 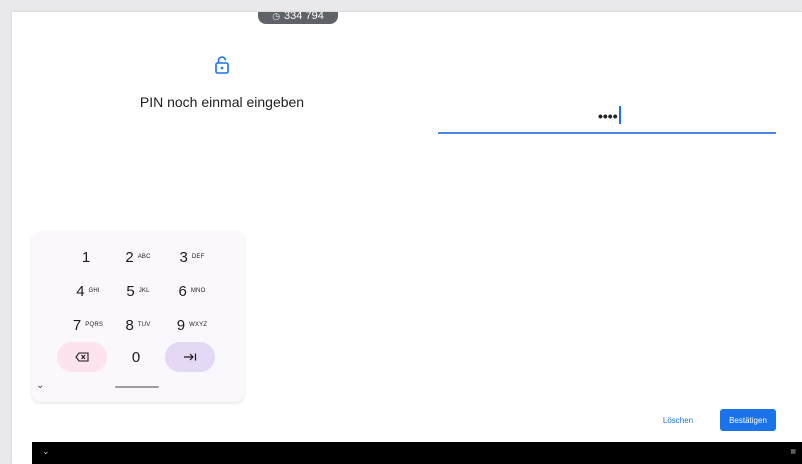 I want to click on key-digit: 8, so click(x=129, y=325).